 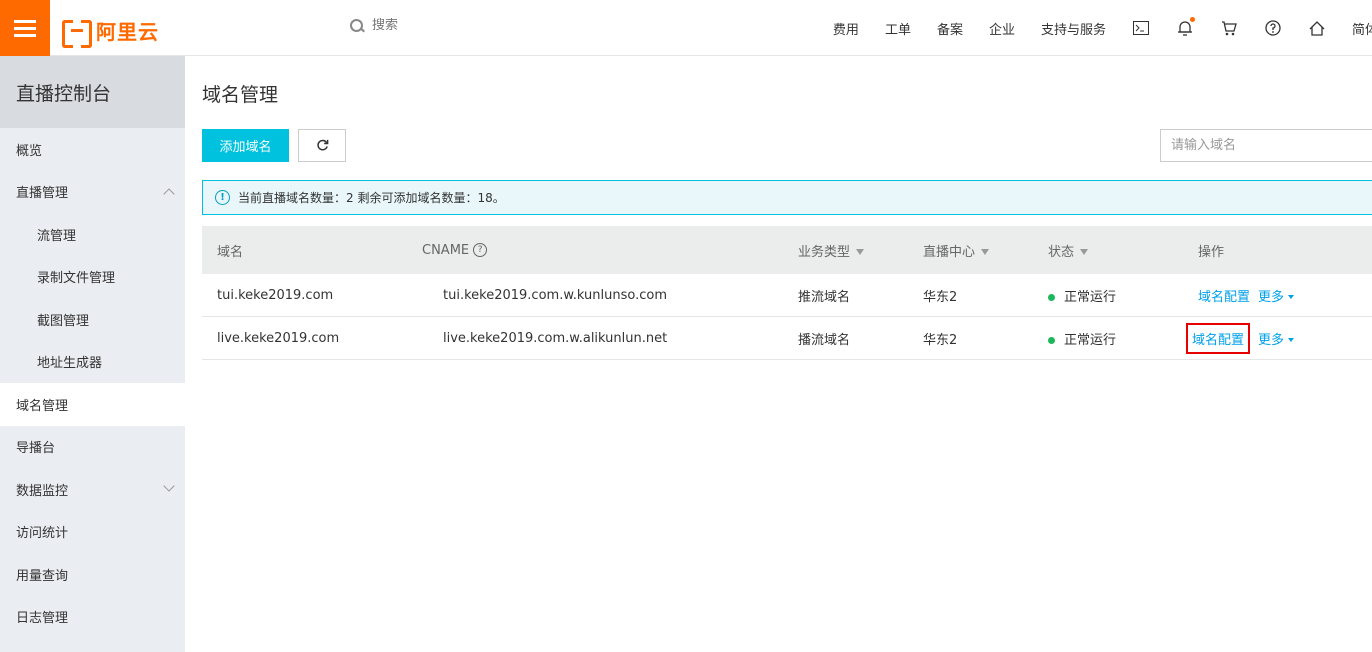 I want to click on sidebar-item-usage: 用量查询, so click(x=92, y=574).